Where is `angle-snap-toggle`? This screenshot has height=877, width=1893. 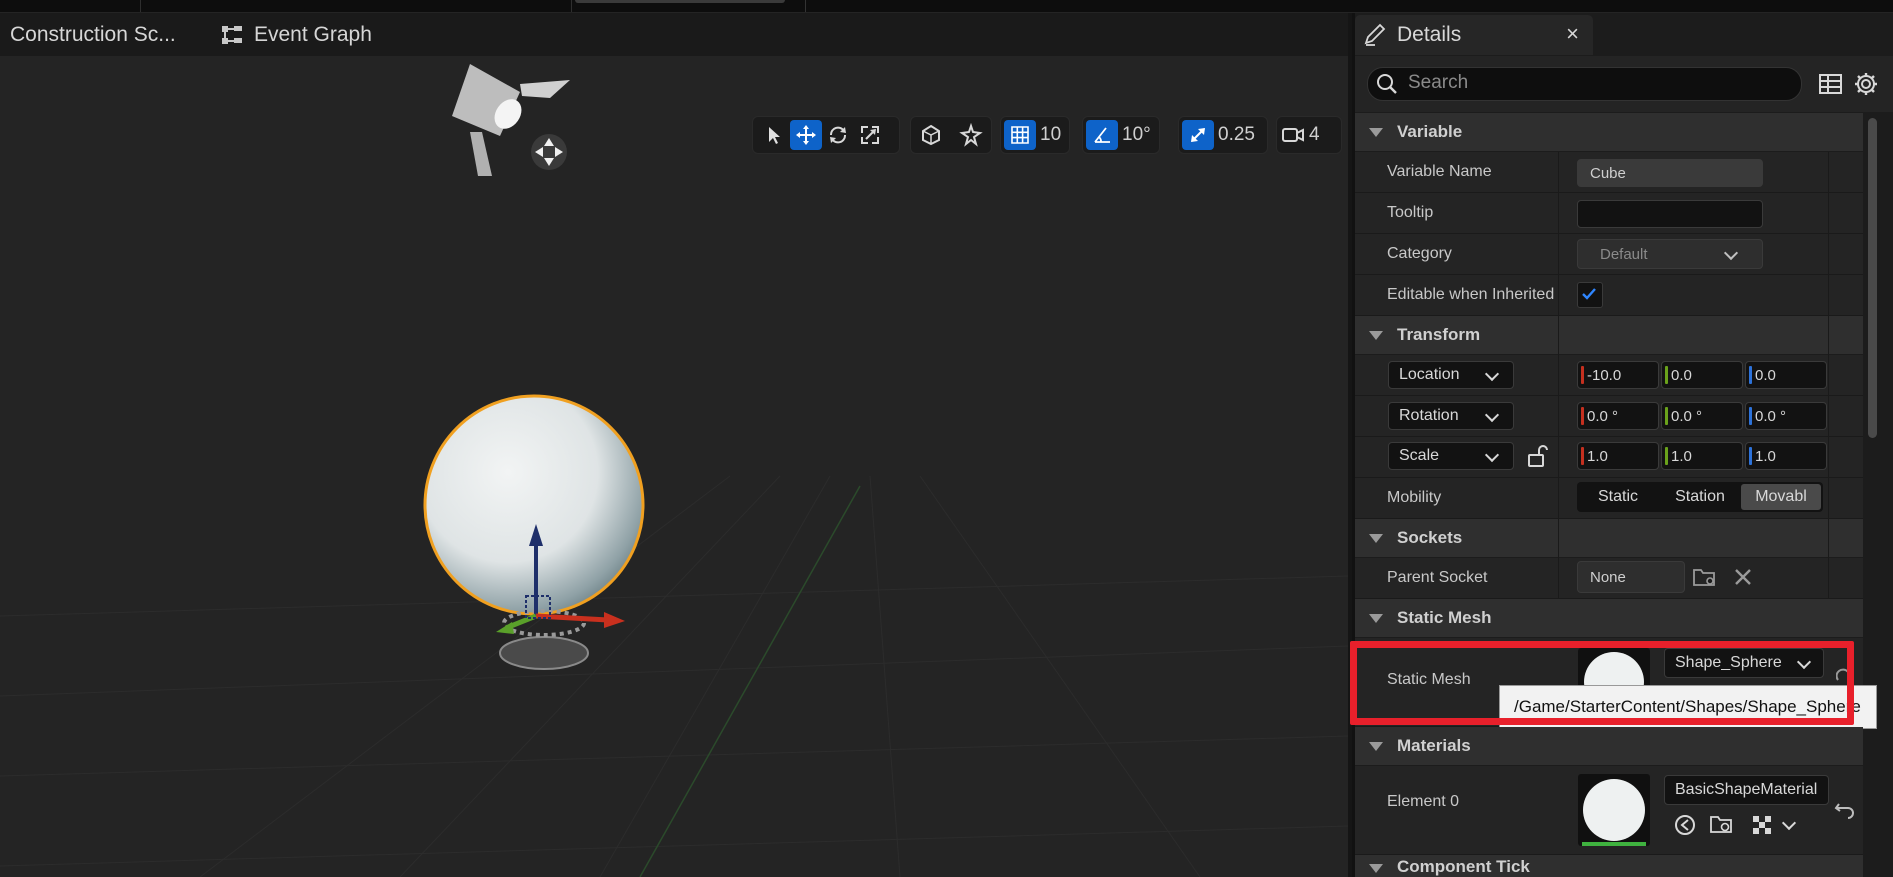 angle-snap-toggle is located at coordinates (1102, 135).